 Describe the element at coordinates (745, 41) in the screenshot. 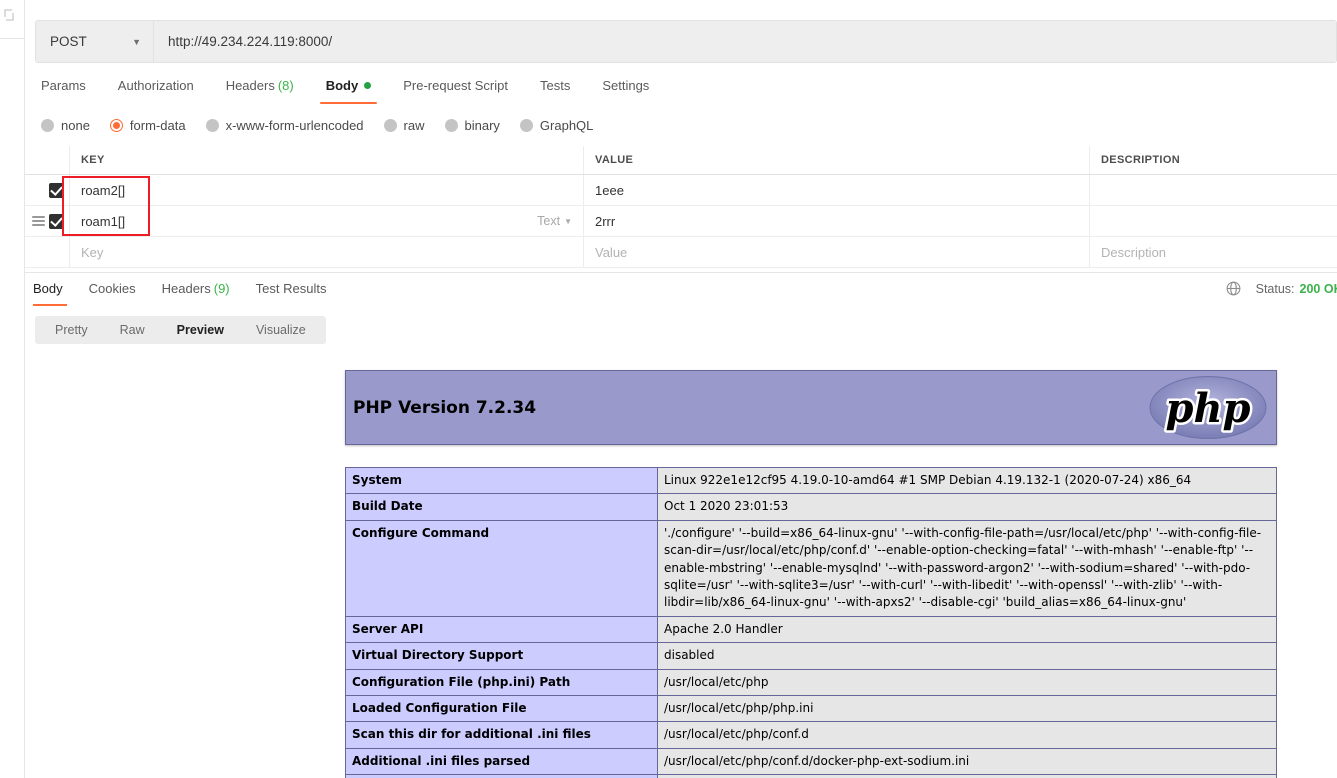

I see `request-url-input: http://49.234.224.119:8000/` at that location.